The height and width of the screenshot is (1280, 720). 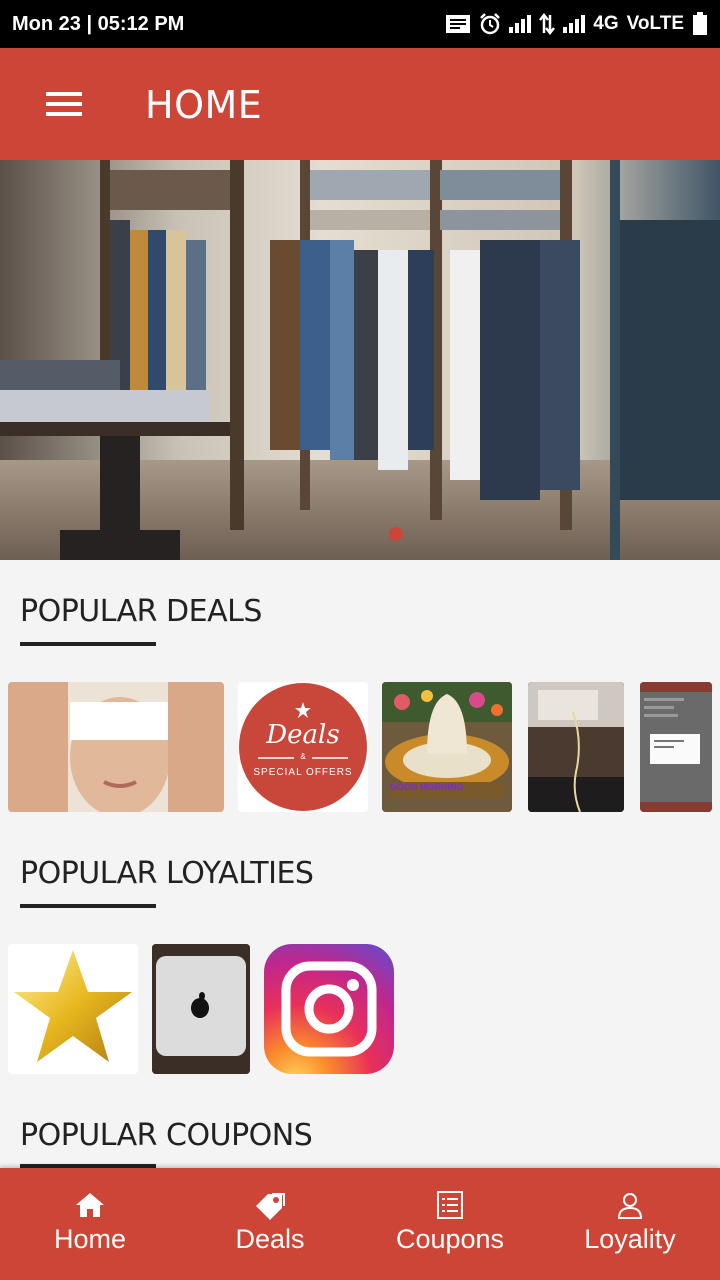 I want to click on gold-star, so click(x=73, y=1009).